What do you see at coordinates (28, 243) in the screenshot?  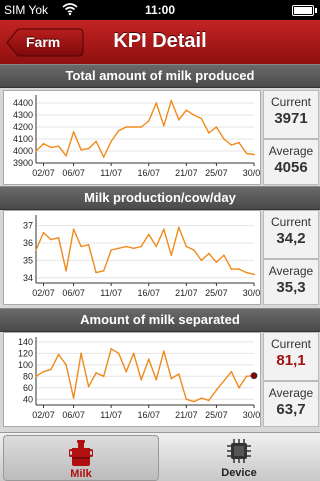 I see `y-tick-label: 36` at bounding box center [28, 243].